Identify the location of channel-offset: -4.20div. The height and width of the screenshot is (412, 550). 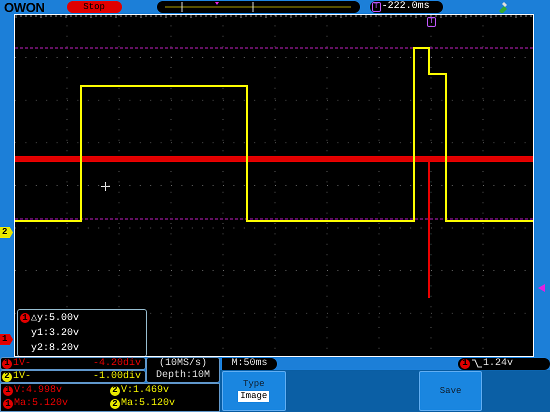
(116, 363).